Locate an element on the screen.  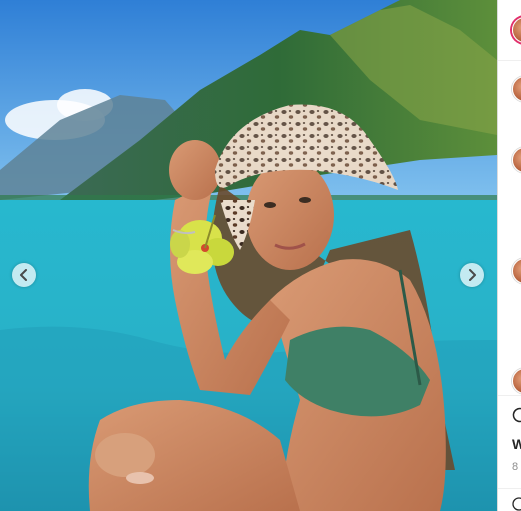
comments-sidebar: W 8 is located at coordinates (509, 255).